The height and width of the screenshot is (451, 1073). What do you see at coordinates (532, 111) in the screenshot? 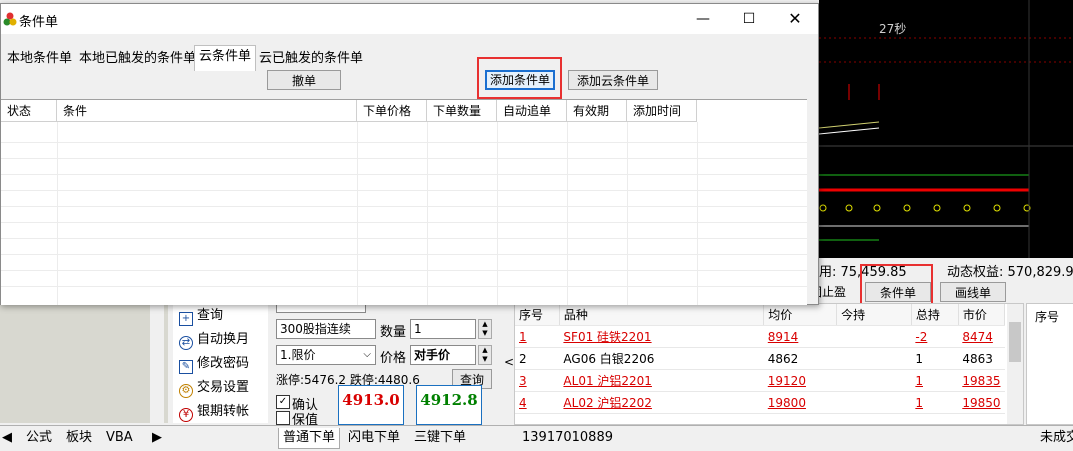
I see `col-auto-chase: 自动追单` at bounding box center [532, 111].